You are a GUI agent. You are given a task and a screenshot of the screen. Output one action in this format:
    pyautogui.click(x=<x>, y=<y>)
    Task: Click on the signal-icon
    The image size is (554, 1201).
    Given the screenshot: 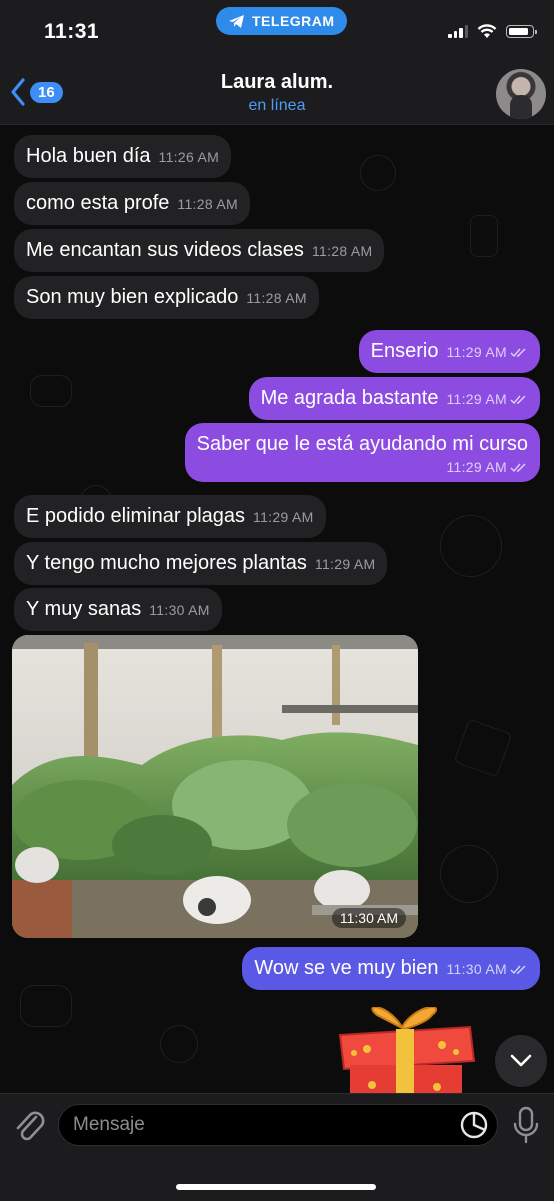 What is the action you would take?
    pyautogui.click(x=458, y=31)
    